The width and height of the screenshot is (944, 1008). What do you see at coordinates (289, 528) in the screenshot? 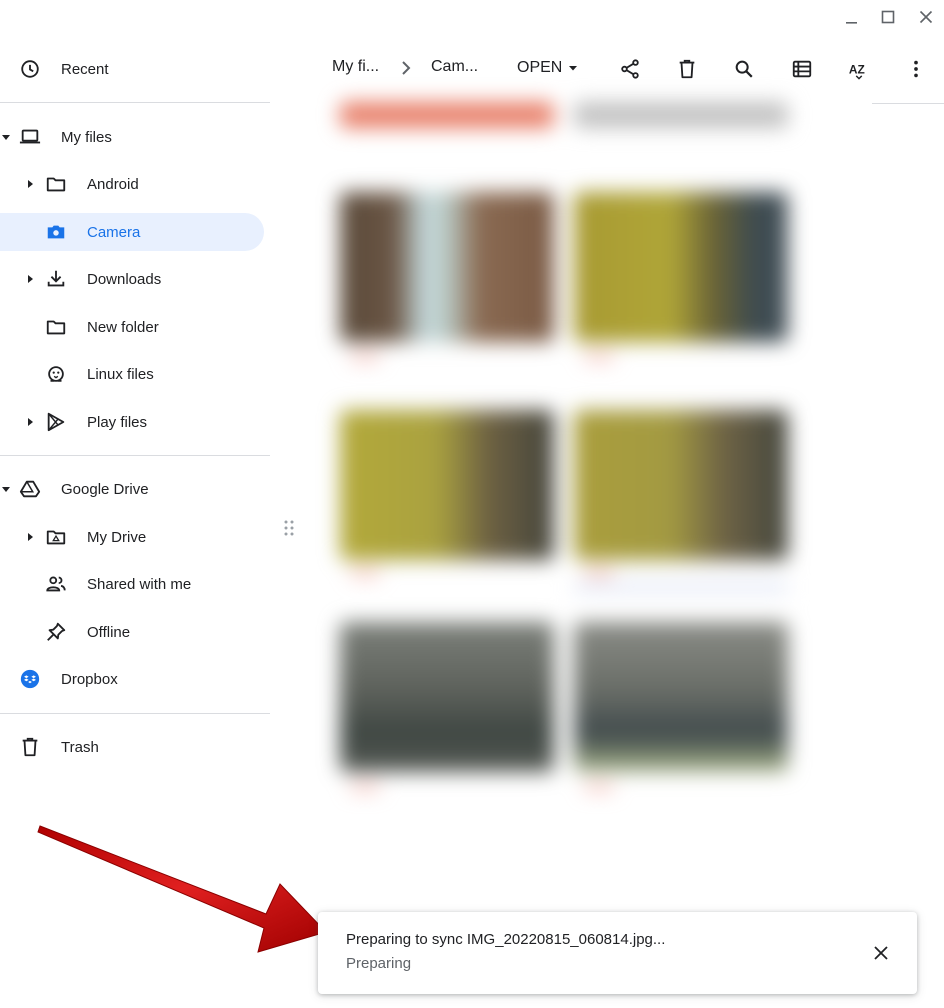
I see `resize-handle-icon` at bounding box center [289, 528].